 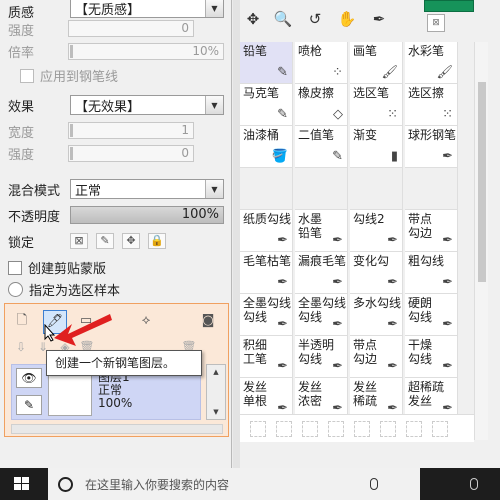 I want to click on brush-scrollbar, so click(x=481, y=241).